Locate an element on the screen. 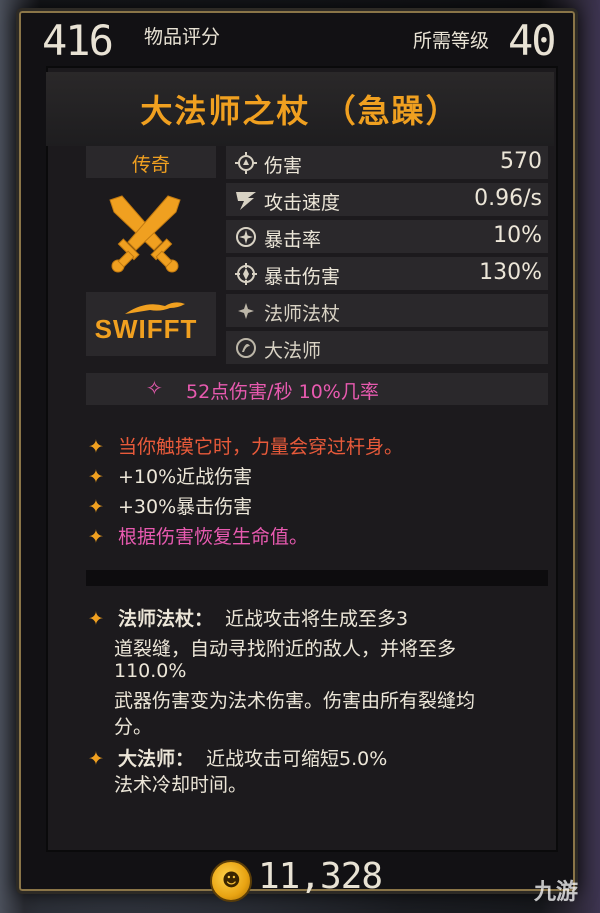 Image resolution: width=600 pixels, height=913 pixels. rarity-label: 传奇 is located at coordinates (150, 165).